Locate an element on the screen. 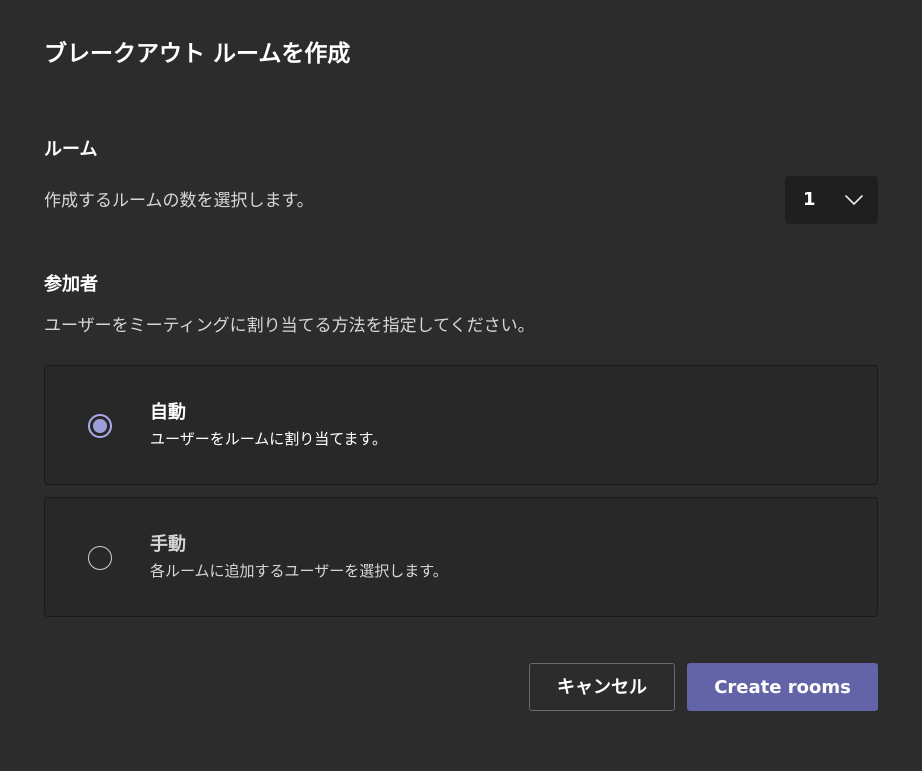  option-automatic-title: 自動 is located at coordinates (168, 412).